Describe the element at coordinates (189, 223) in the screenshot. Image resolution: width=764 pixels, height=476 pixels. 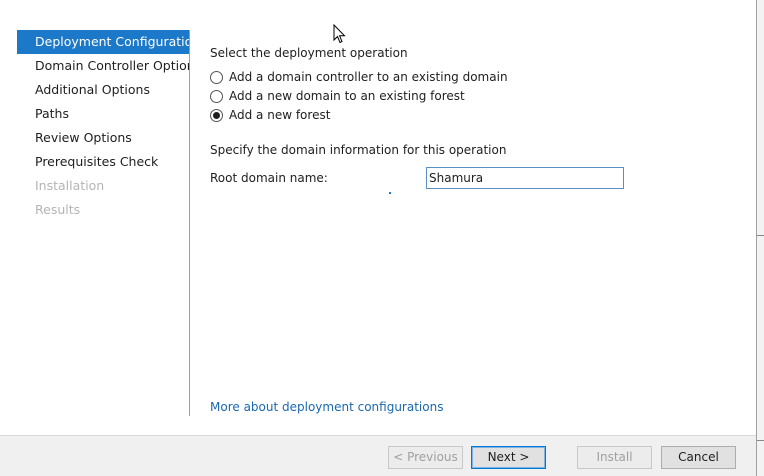
I see `sidebar-divider` at that location.